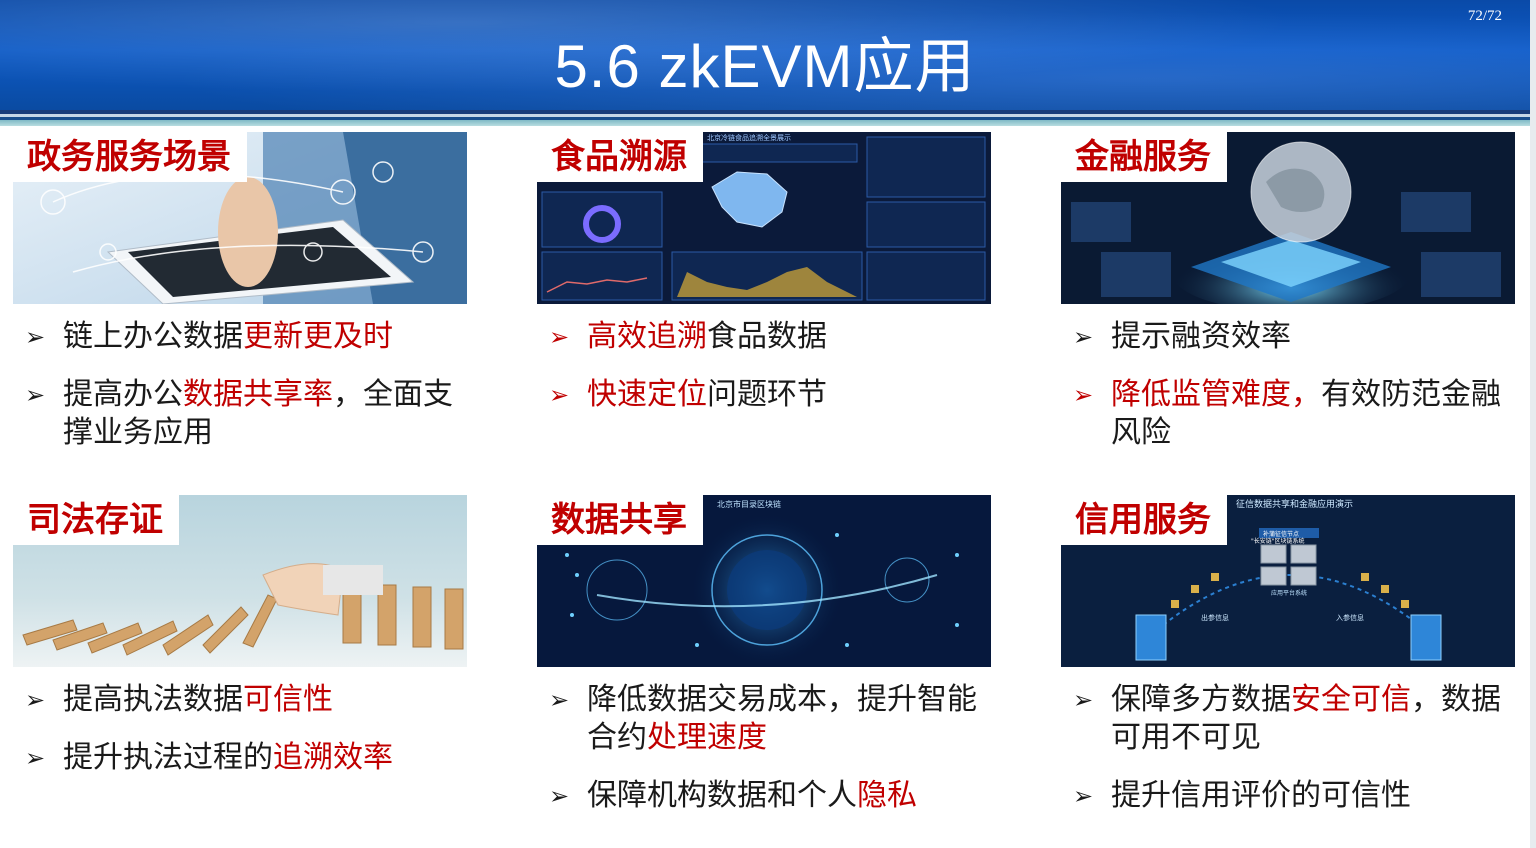 The image size is (1536, 848). I want to click on bullet-list: ➢ 链上办公数据更新更及时 ➢ 提高办公数据共享率，全面支撑业务应用, so click(248, 395).